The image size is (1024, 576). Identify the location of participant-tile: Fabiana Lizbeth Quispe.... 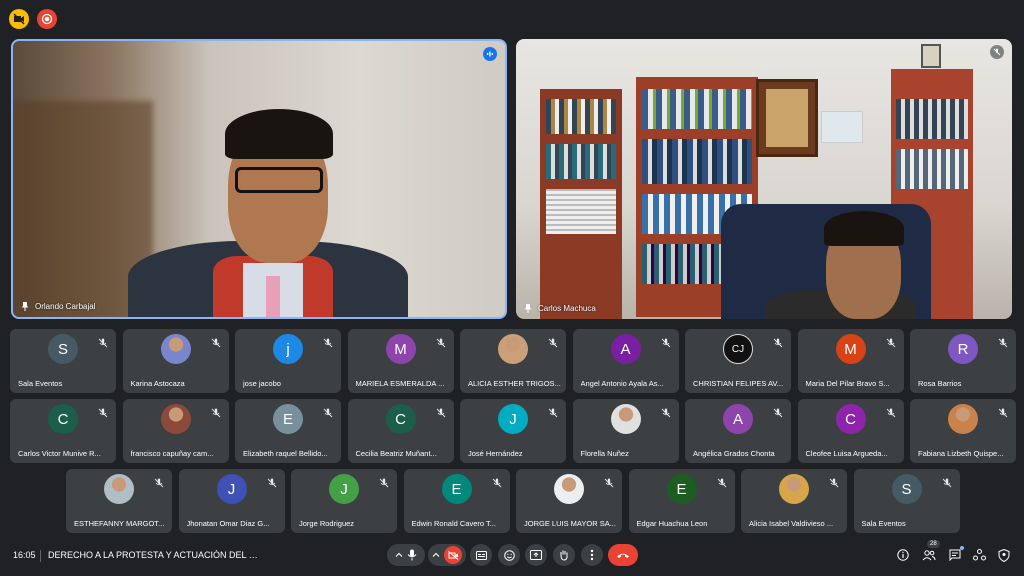
(963, 431).